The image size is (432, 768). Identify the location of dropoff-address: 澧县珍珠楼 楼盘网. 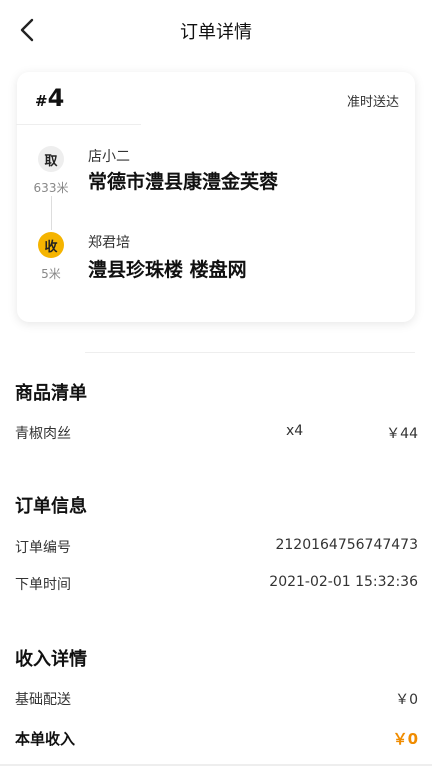
(167, 270).